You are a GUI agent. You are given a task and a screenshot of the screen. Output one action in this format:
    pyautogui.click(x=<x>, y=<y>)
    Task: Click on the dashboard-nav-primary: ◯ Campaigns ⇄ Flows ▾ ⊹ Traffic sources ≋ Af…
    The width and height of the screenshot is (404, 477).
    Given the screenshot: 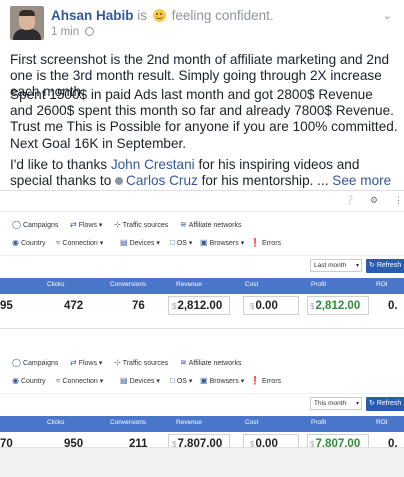 What is the action you would take?
    pyautogui.click(x=202, y=229)
    